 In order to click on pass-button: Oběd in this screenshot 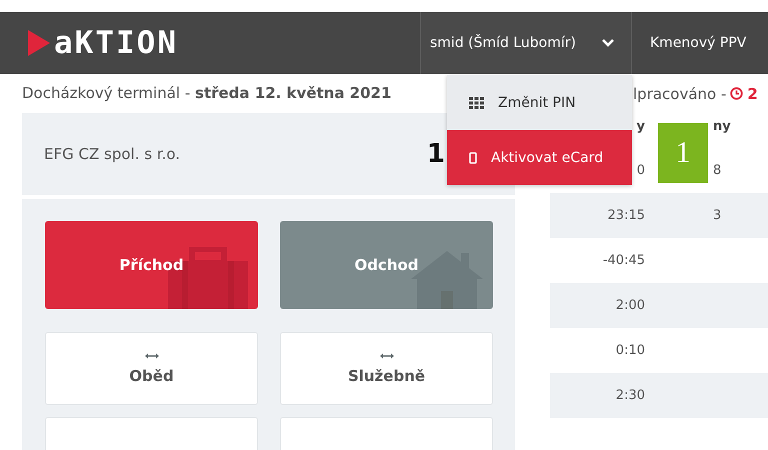, I will do `click(151, 368)`.